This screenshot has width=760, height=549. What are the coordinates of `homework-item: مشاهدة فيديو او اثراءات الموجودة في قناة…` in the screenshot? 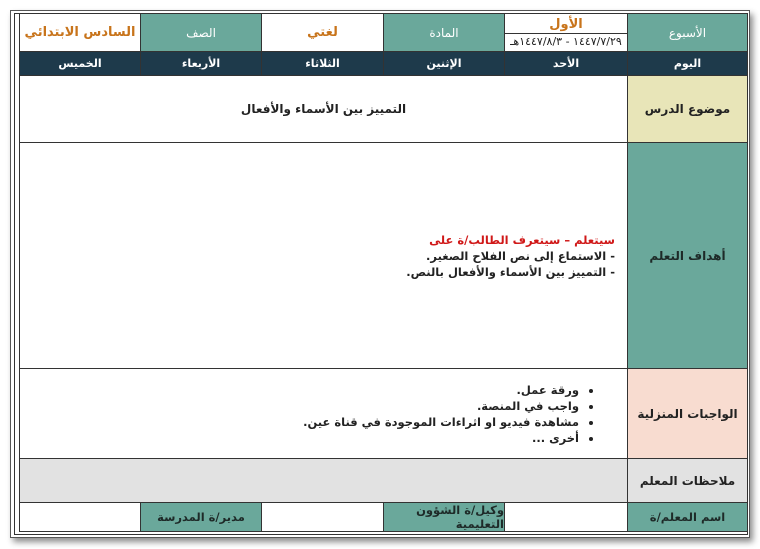 It's located at (441, 422).